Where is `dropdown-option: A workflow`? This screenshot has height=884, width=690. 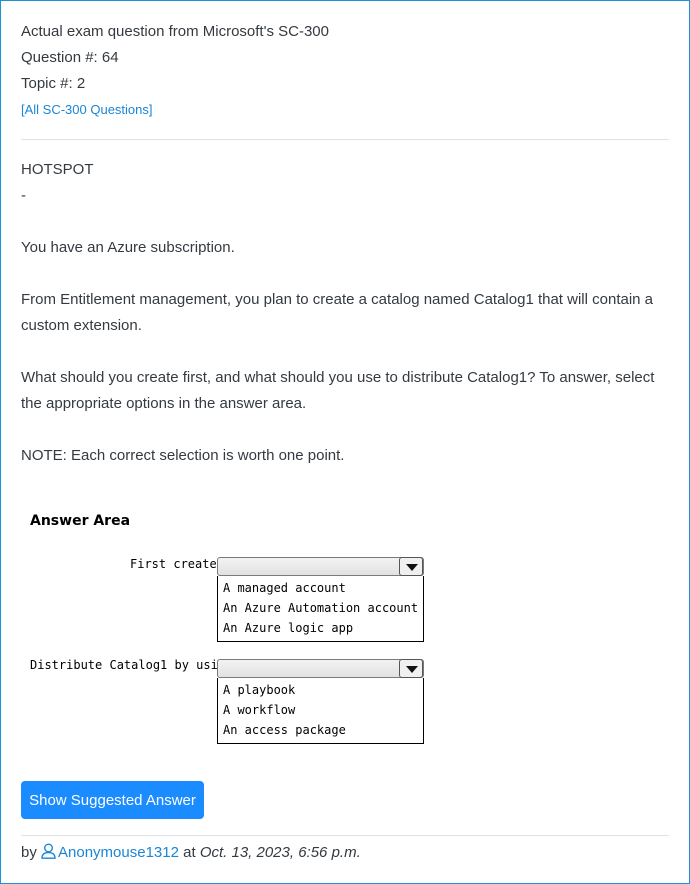 dropdown-option: A workflow is located at coordinates (320, 710).